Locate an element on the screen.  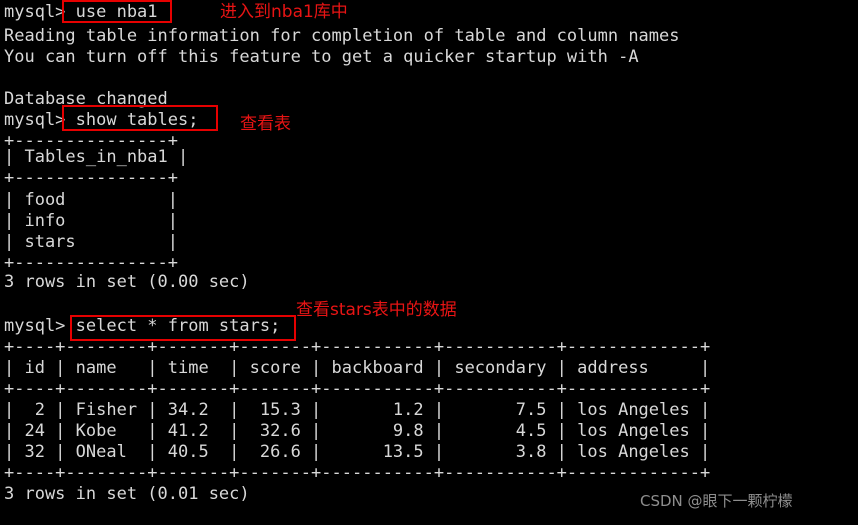
terminal-line: | Tables_in_nba1 | is located at coordinates (96, 157).